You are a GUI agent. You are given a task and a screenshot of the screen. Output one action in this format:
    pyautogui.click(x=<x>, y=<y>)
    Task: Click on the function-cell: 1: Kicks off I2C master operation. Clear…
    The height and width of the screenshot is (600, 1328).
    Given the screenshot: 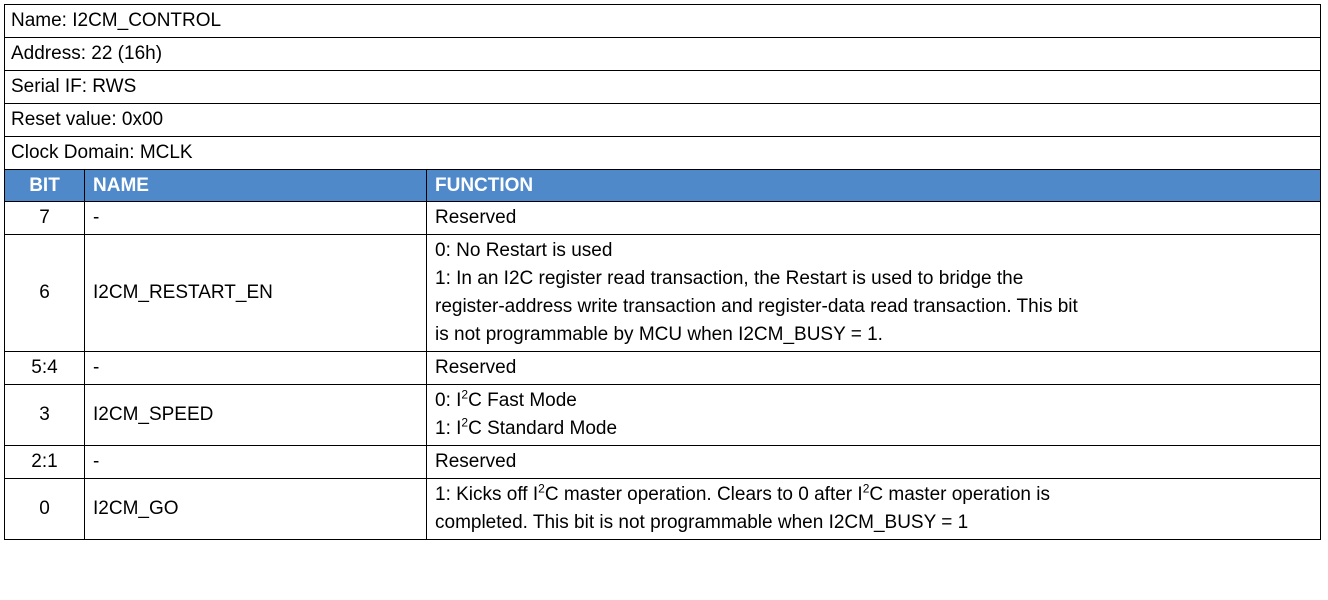 What is the action you would take?
    pyautogui.click(x=873, y=509)
    